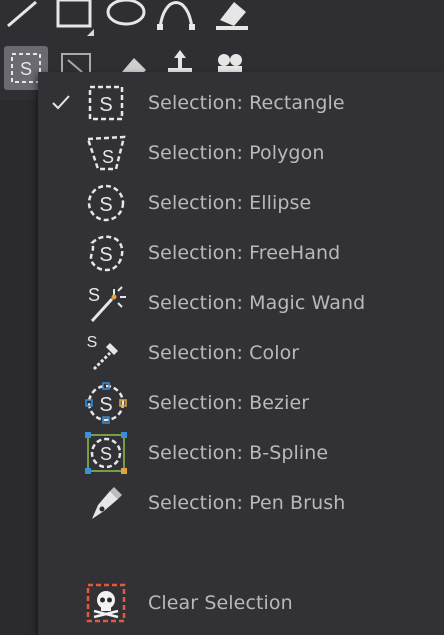  I want to click on menu-item-label: Selection: Rectangle, so click(246, 103).